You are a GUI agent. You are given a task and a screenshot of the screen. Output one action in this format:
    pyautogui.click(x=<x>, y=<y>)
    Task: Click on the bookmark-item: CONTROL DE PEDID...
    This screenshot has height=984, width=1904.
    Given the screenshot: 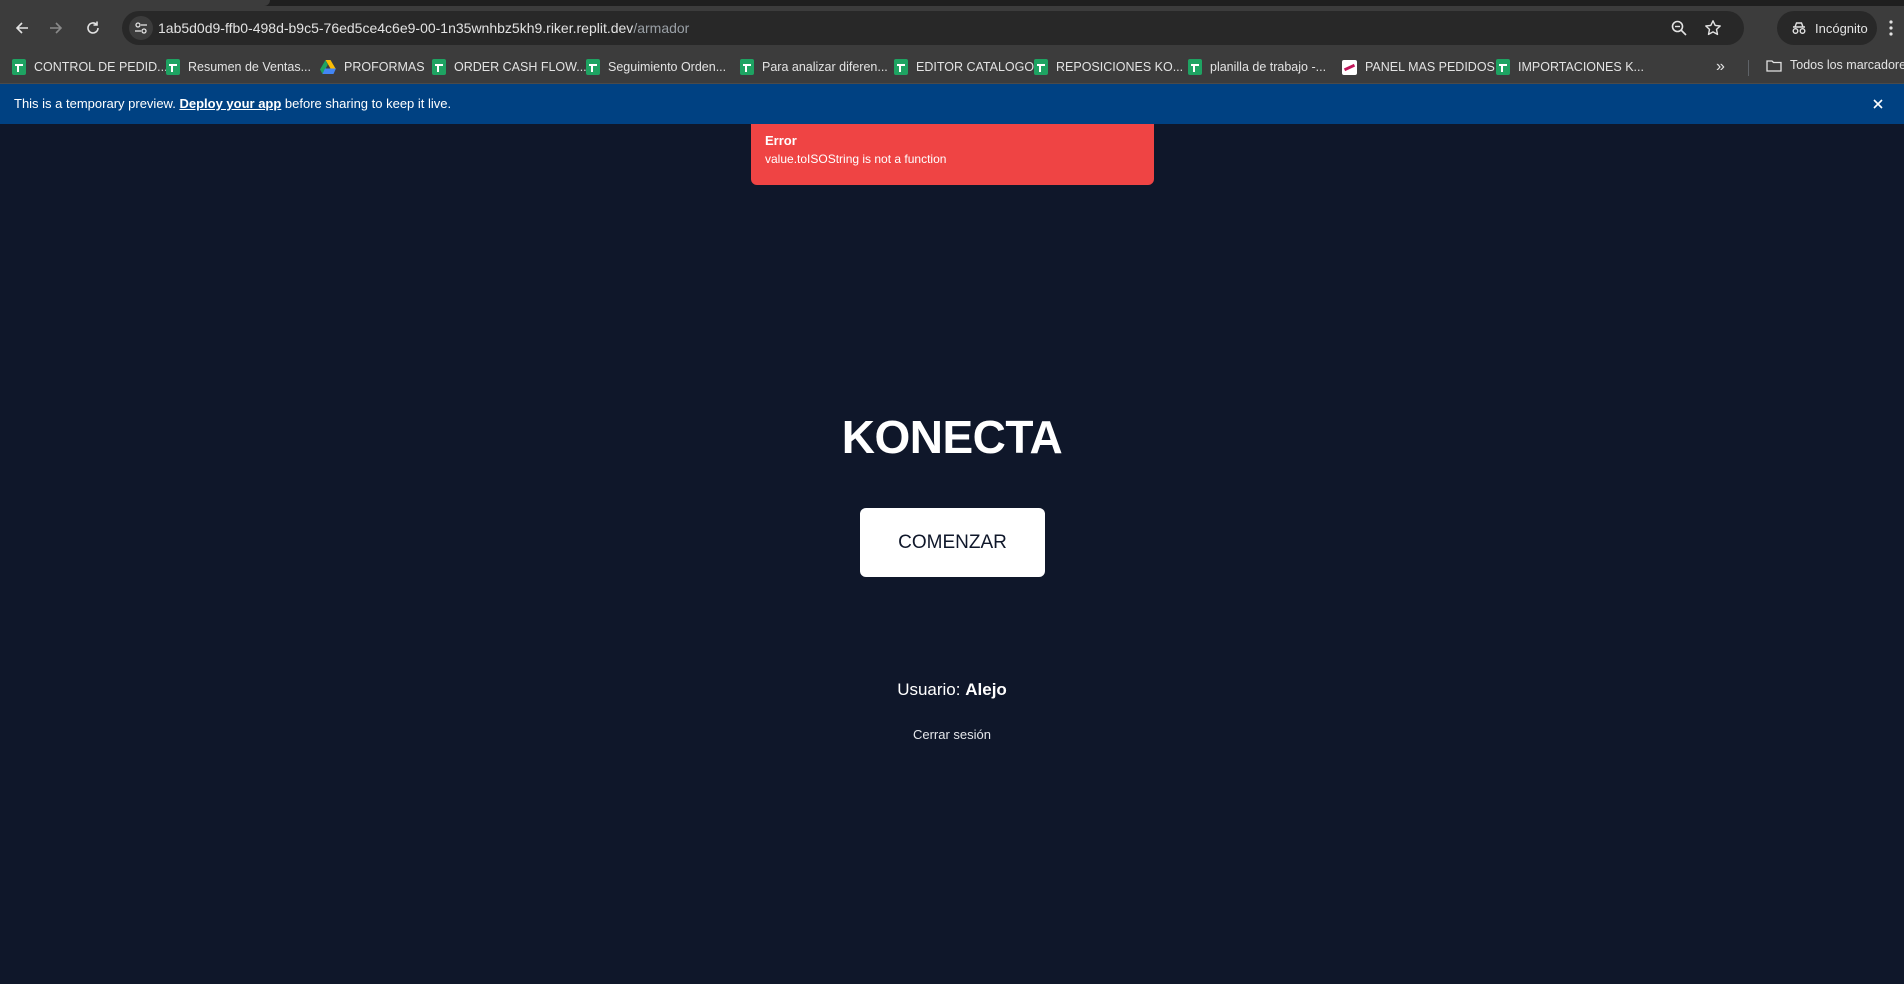 What is the action you would take?
    pyautogui.click(x=90, y=67)
    